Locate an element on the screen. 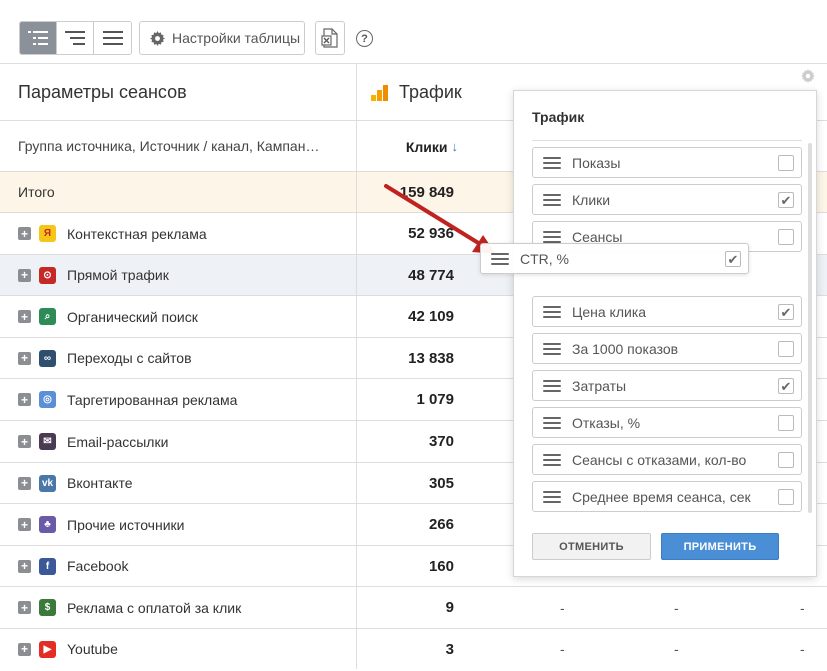 Image resolution: width=827 pixels, height=671 pixels. row-label-cell: + ∞ Переходы с сайтов is located at coordinates (178, 358).